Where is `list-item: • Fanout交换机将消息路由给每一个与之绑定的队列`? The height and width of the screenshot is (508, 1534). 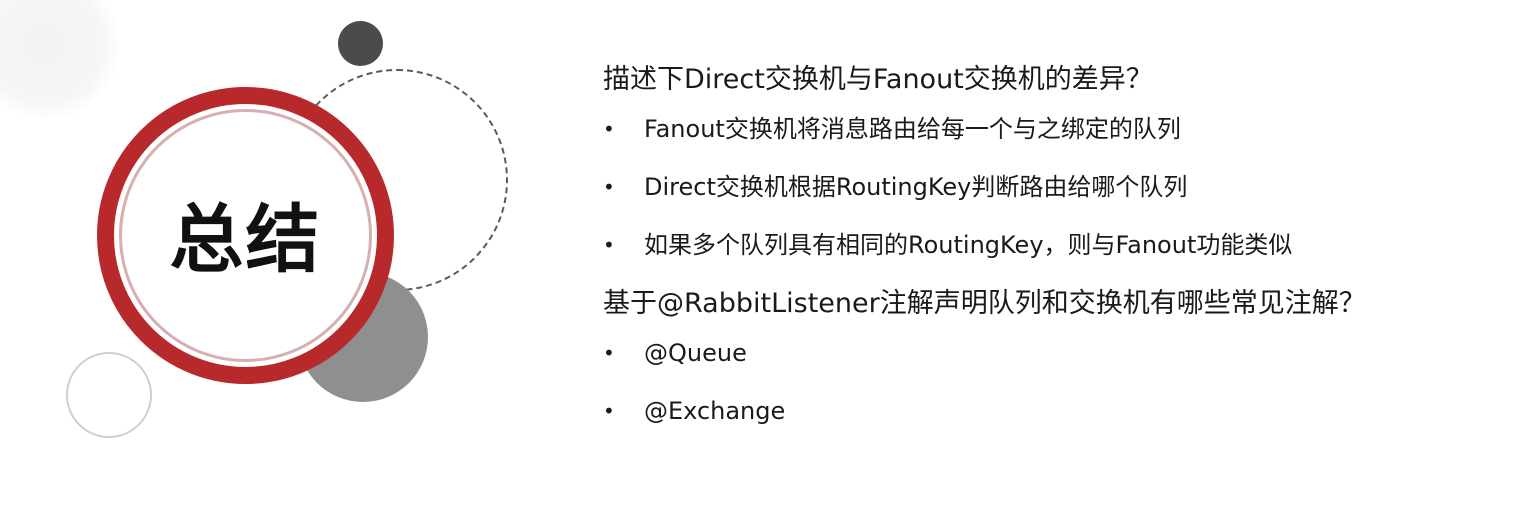 list-item: • Fanout交换机将消息路由给每一个与之绑定的队列 is located at coordinates (1053, 129).